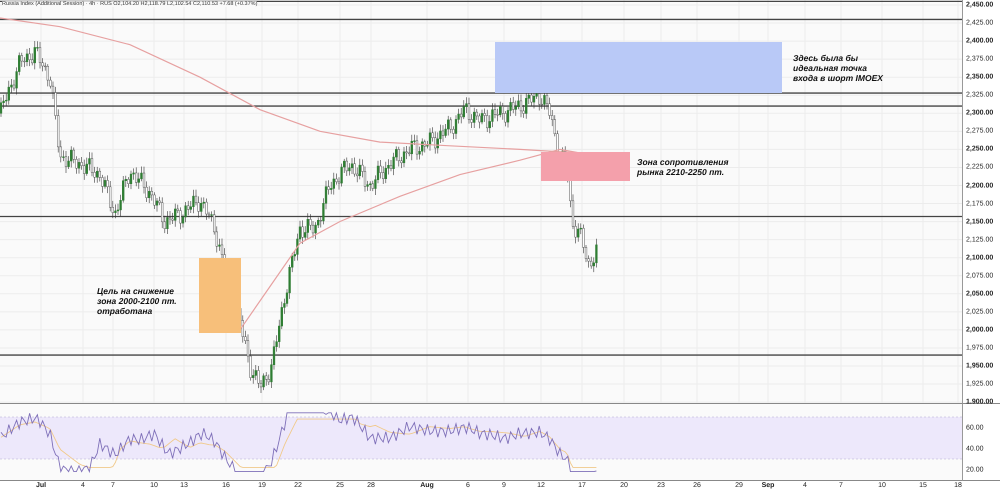 The height and width of the screenshot is (491, 1000). What do you see at coordinates (682, 167) in the screenshot?
I see `chart-annotation: Зона сопротивления рынка 2210-2250 пт.` at bounding box center [682, 167].